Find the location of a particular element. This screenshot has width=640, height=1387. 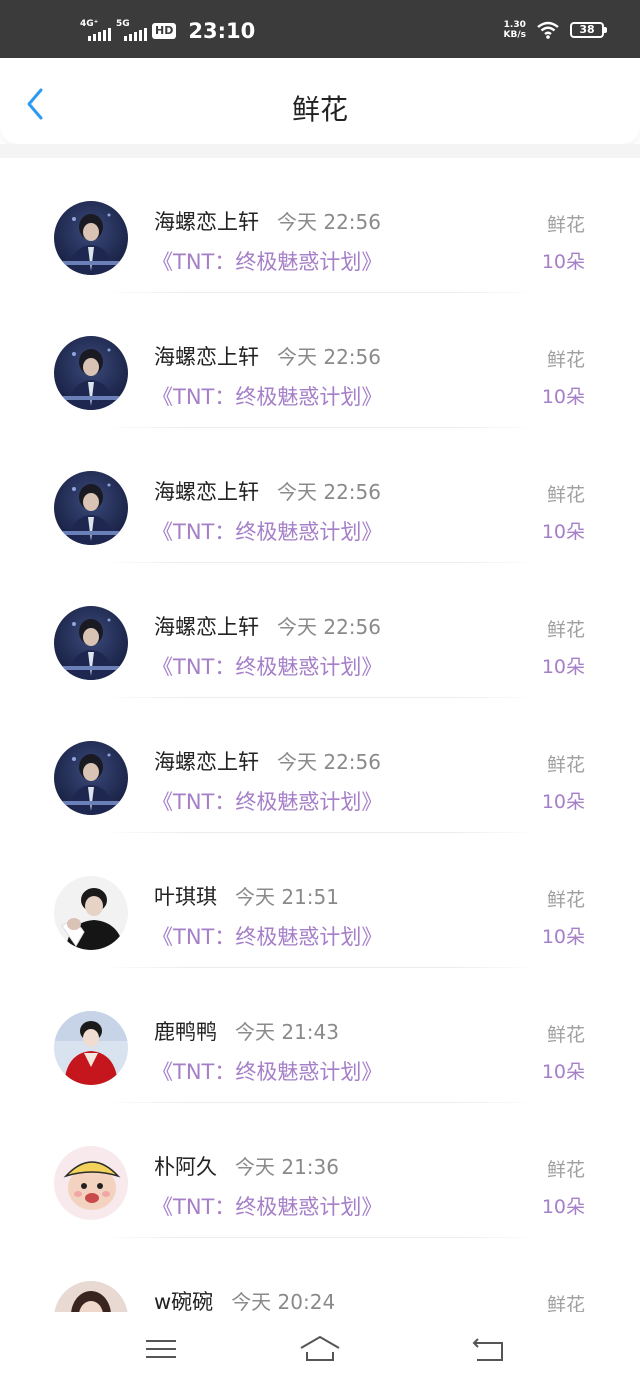

back-icon is located at coordinates (487, 1349).